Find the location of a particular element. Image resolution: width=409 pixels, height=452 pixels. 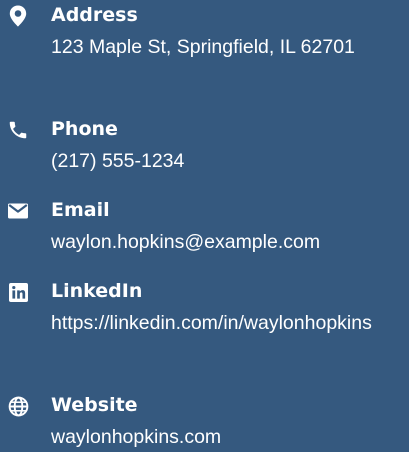

map-pin-icon is located at coordinates (18, 16).